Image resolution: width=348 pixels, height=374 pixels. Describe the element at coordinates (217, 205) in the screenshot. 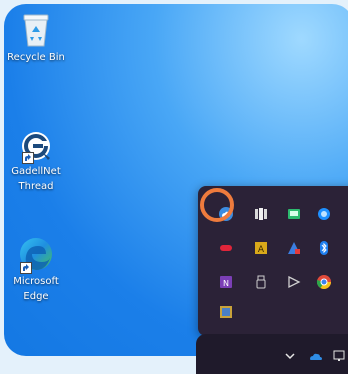

I see `highlight-circle` at that location.